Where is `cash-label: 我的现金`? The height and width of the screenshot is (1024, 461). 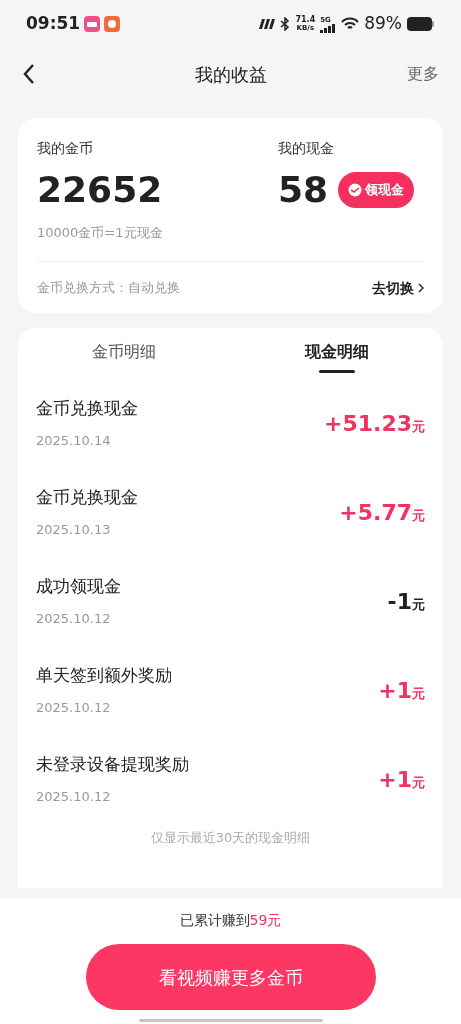
cash-label: 我的现金 is located at coordinates (306, 148).